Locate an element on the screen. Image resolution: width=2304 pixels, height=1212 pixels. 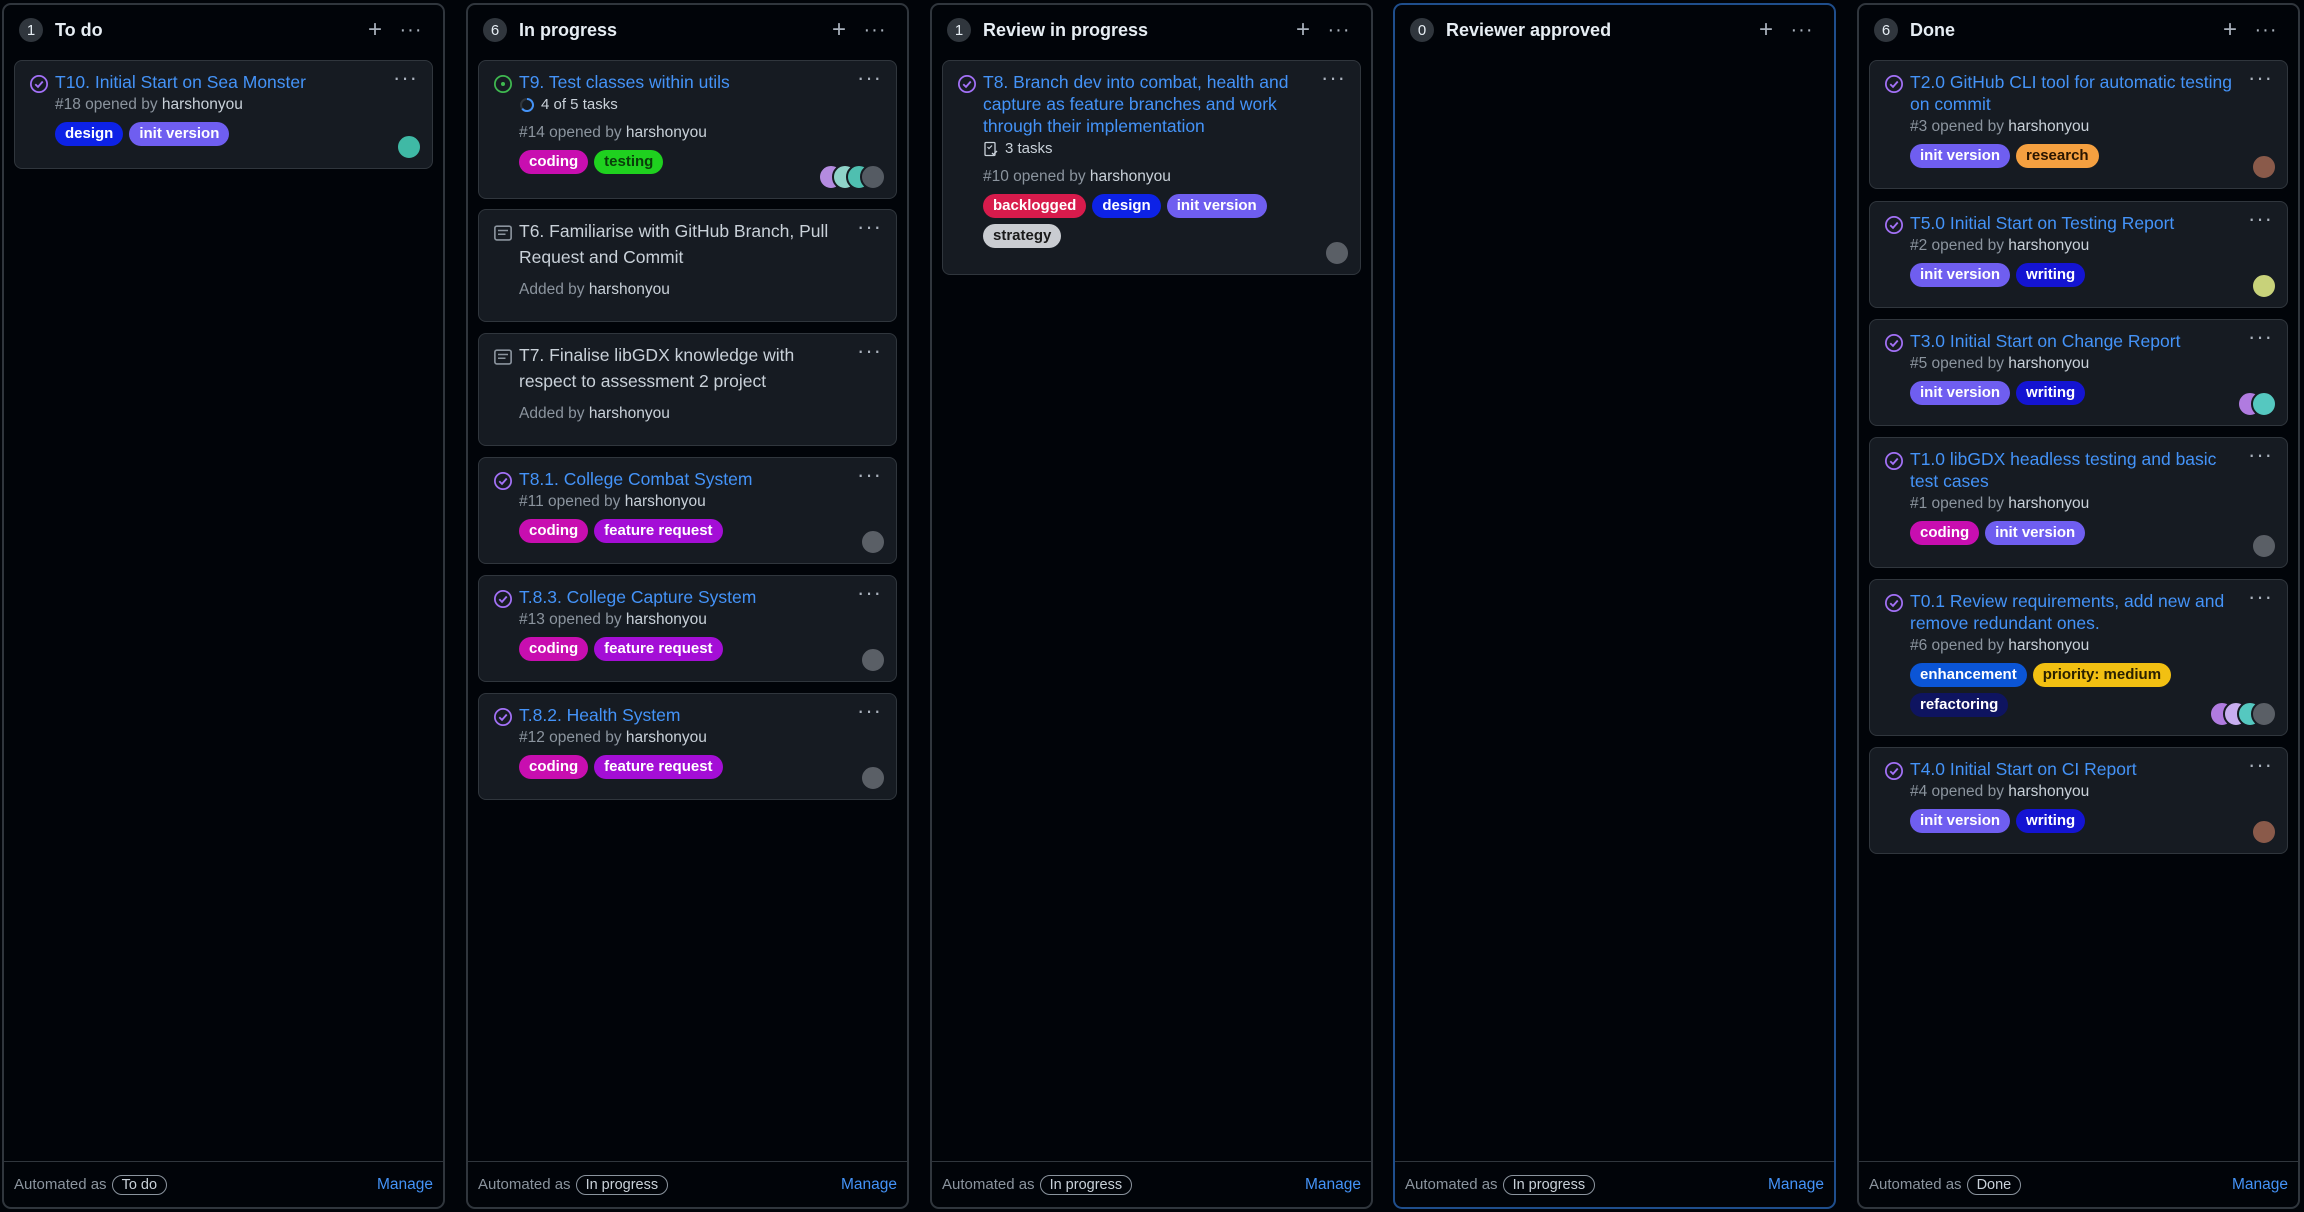
card-title: T.8.2. Health System is located at coordinates (680, 715).